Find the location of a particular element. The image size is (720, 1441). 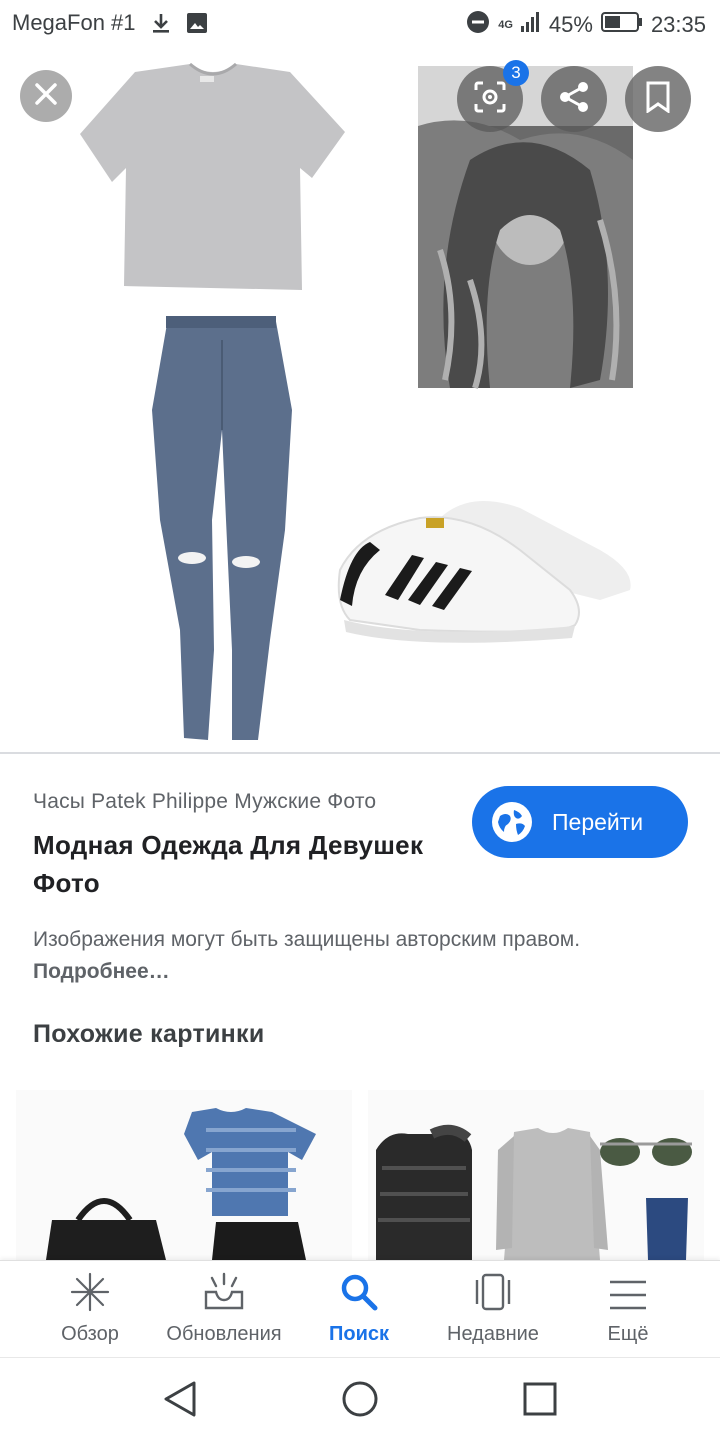

dnd-icon is located at coordinates (478, 25).